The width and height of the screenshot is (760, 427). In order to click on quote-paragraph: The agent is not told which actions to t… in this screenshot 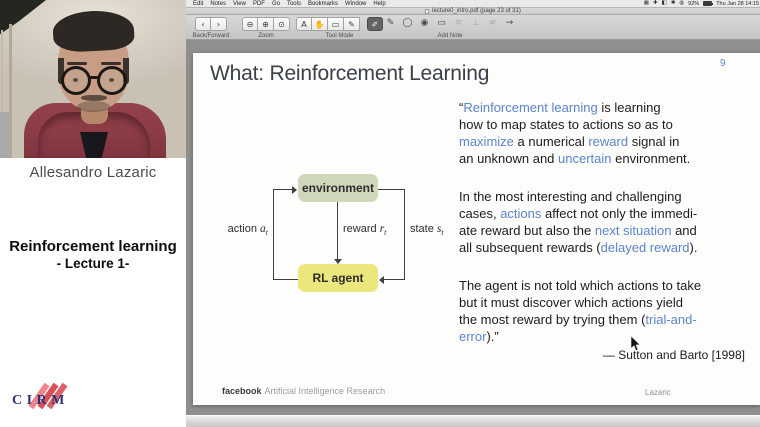, I will do `click(580, 311)`.